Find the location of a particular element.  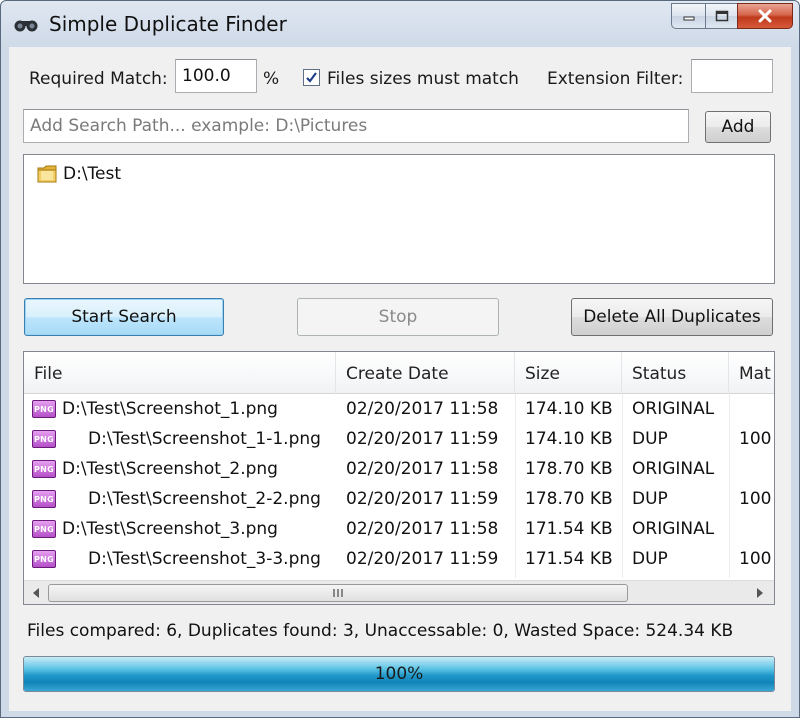

column-header-size: Size is located at coordinates (568, 373).